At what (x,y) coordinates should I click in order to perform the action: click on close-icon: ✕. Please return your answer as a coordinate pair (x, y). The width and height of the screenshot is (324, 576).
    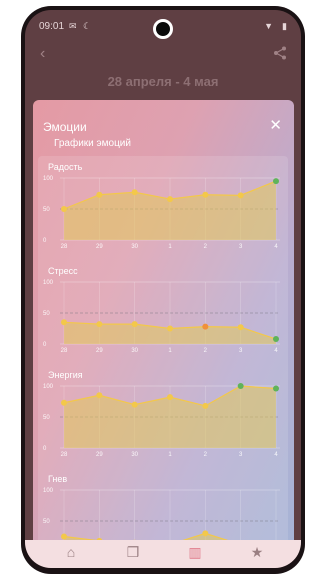
    Looking at the image, I should click on (275, 125).